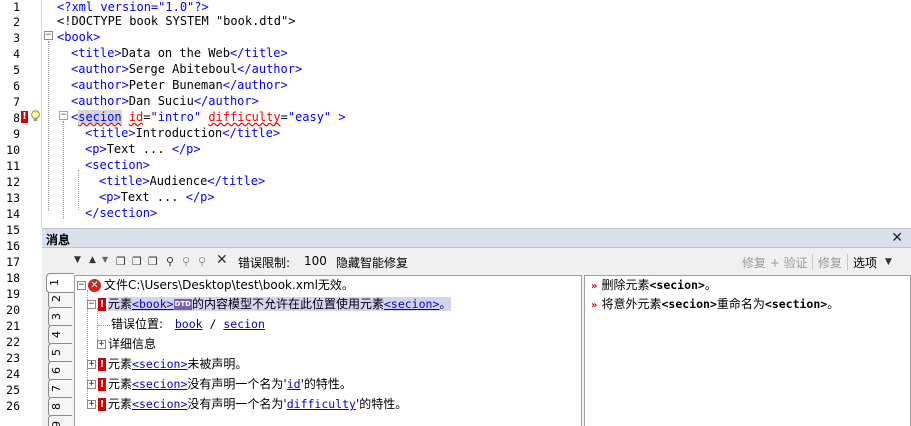 Image resolution: width=911 pixels, height=426 pixels. Describe the element at coordinates (654, 285) in the screenshot. I see `smart-fix-delete: » 删除元素<secion>。` at that location.